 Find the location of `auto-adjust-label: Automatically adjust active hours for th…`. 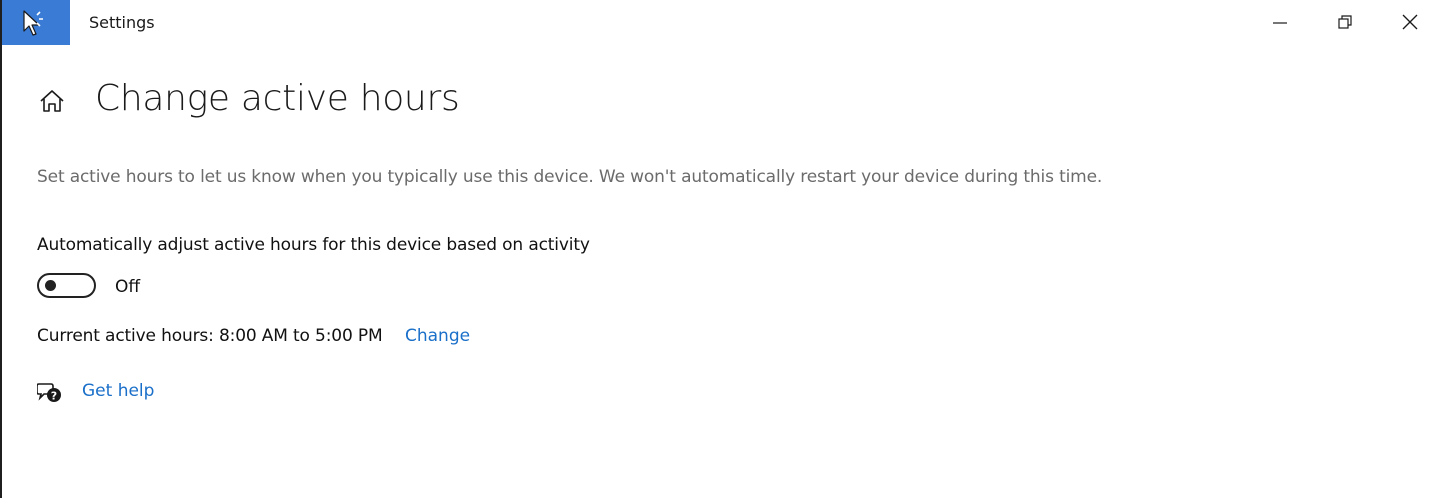

auto-adjust-label: Automatically adjust active hours for th… is located at coordinates (313, 245).